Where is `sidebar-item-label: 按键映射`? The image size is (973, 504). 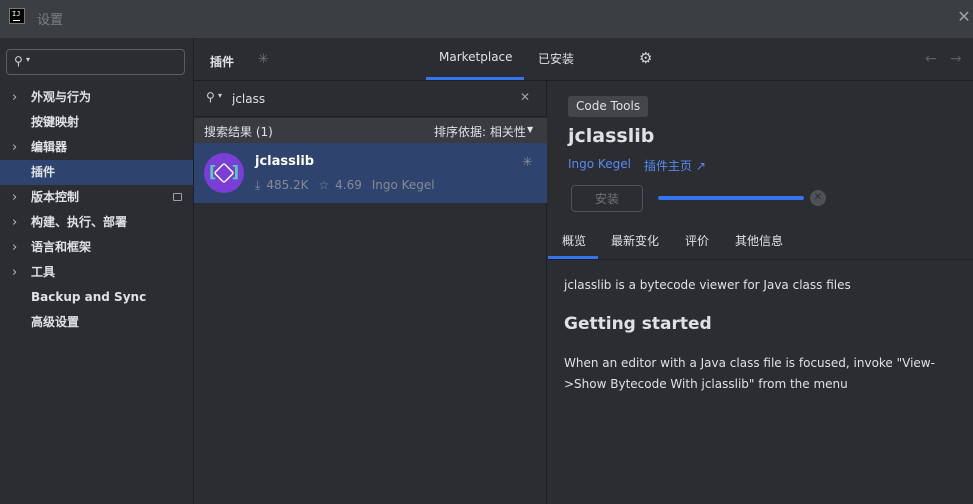 sidebar-item-label: 按键映射 is located at coordinates (55, 122).